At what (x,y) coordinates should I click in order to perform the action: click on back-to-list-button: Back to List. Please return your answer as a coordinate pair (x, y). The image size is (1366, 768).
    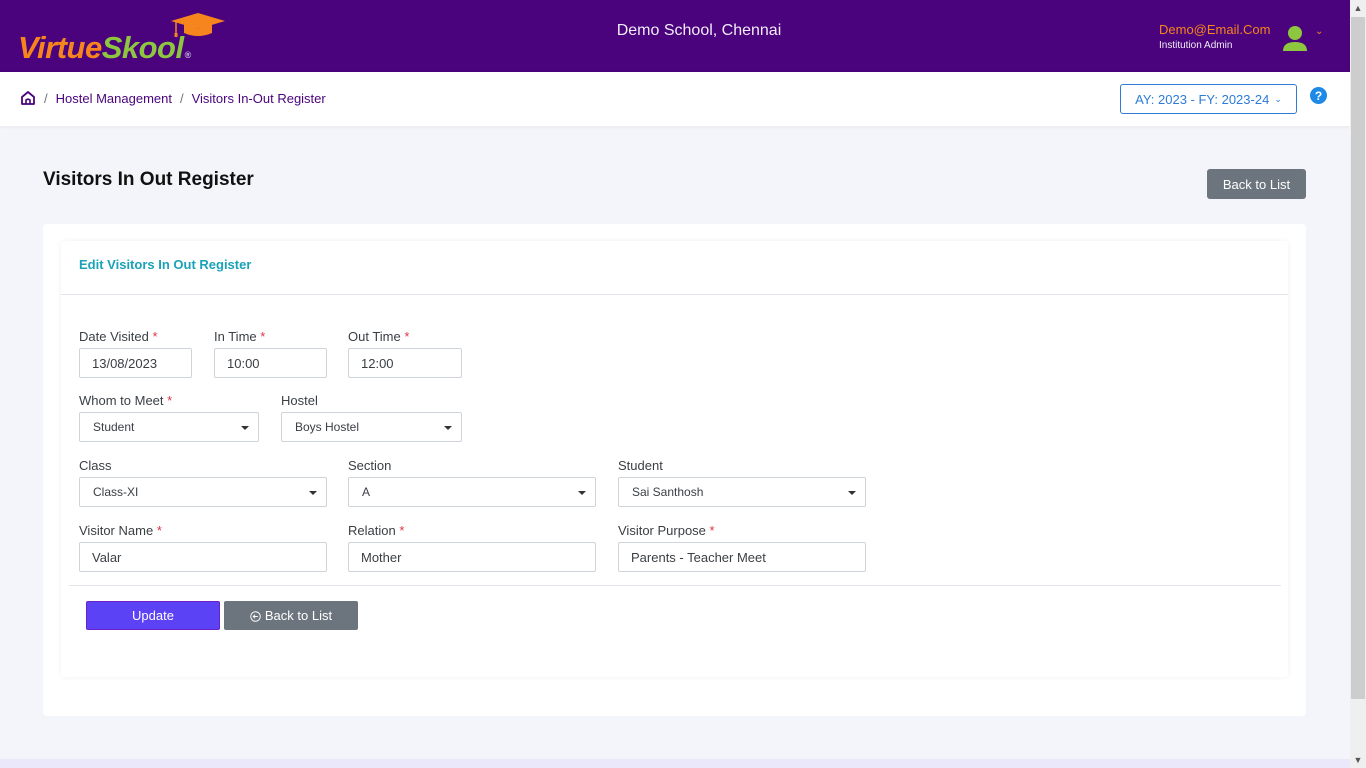
    Looking at the image, I should click on (291, 615).